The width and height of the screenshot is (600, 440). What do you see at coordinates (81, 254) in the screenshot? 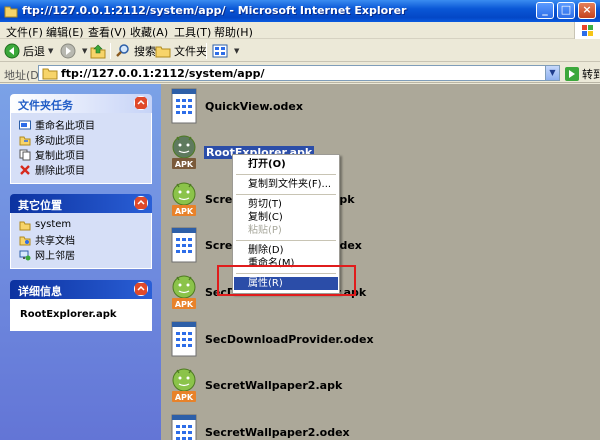
I see `place-network: 网上邻居` at bounding box center [81, 254].